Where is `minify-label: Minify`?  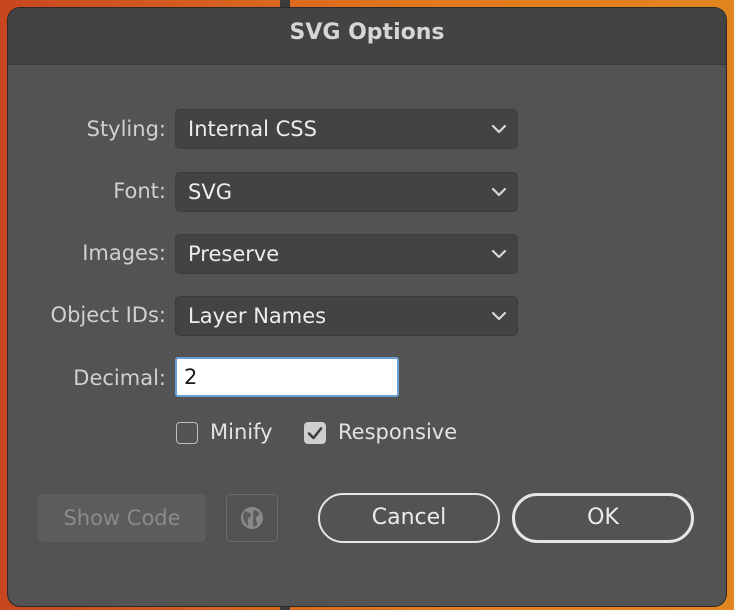
minify-label: Minify is located at coordinates (241, 432).